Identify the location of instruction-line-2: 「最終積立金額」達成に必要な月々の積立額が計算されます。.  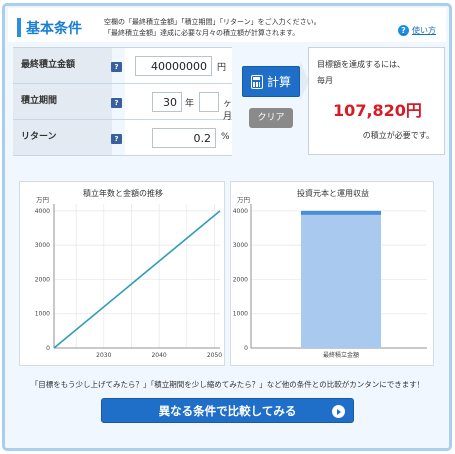
(202, 33).